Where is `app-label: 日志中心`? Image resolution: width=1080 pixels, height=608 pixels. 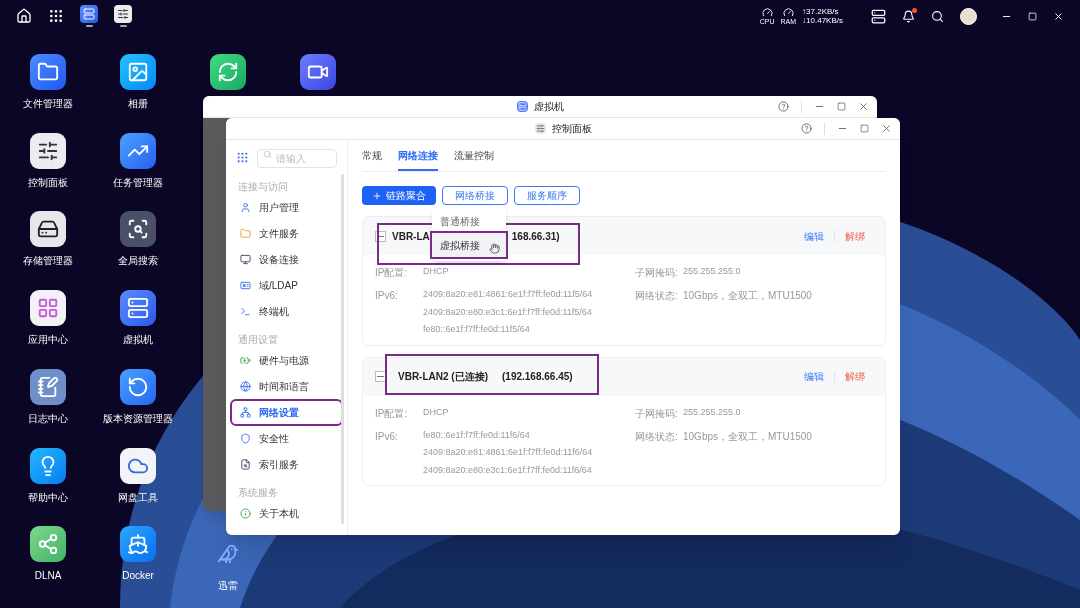 app-label: 日志中心 is located at coordinates (48, 418).